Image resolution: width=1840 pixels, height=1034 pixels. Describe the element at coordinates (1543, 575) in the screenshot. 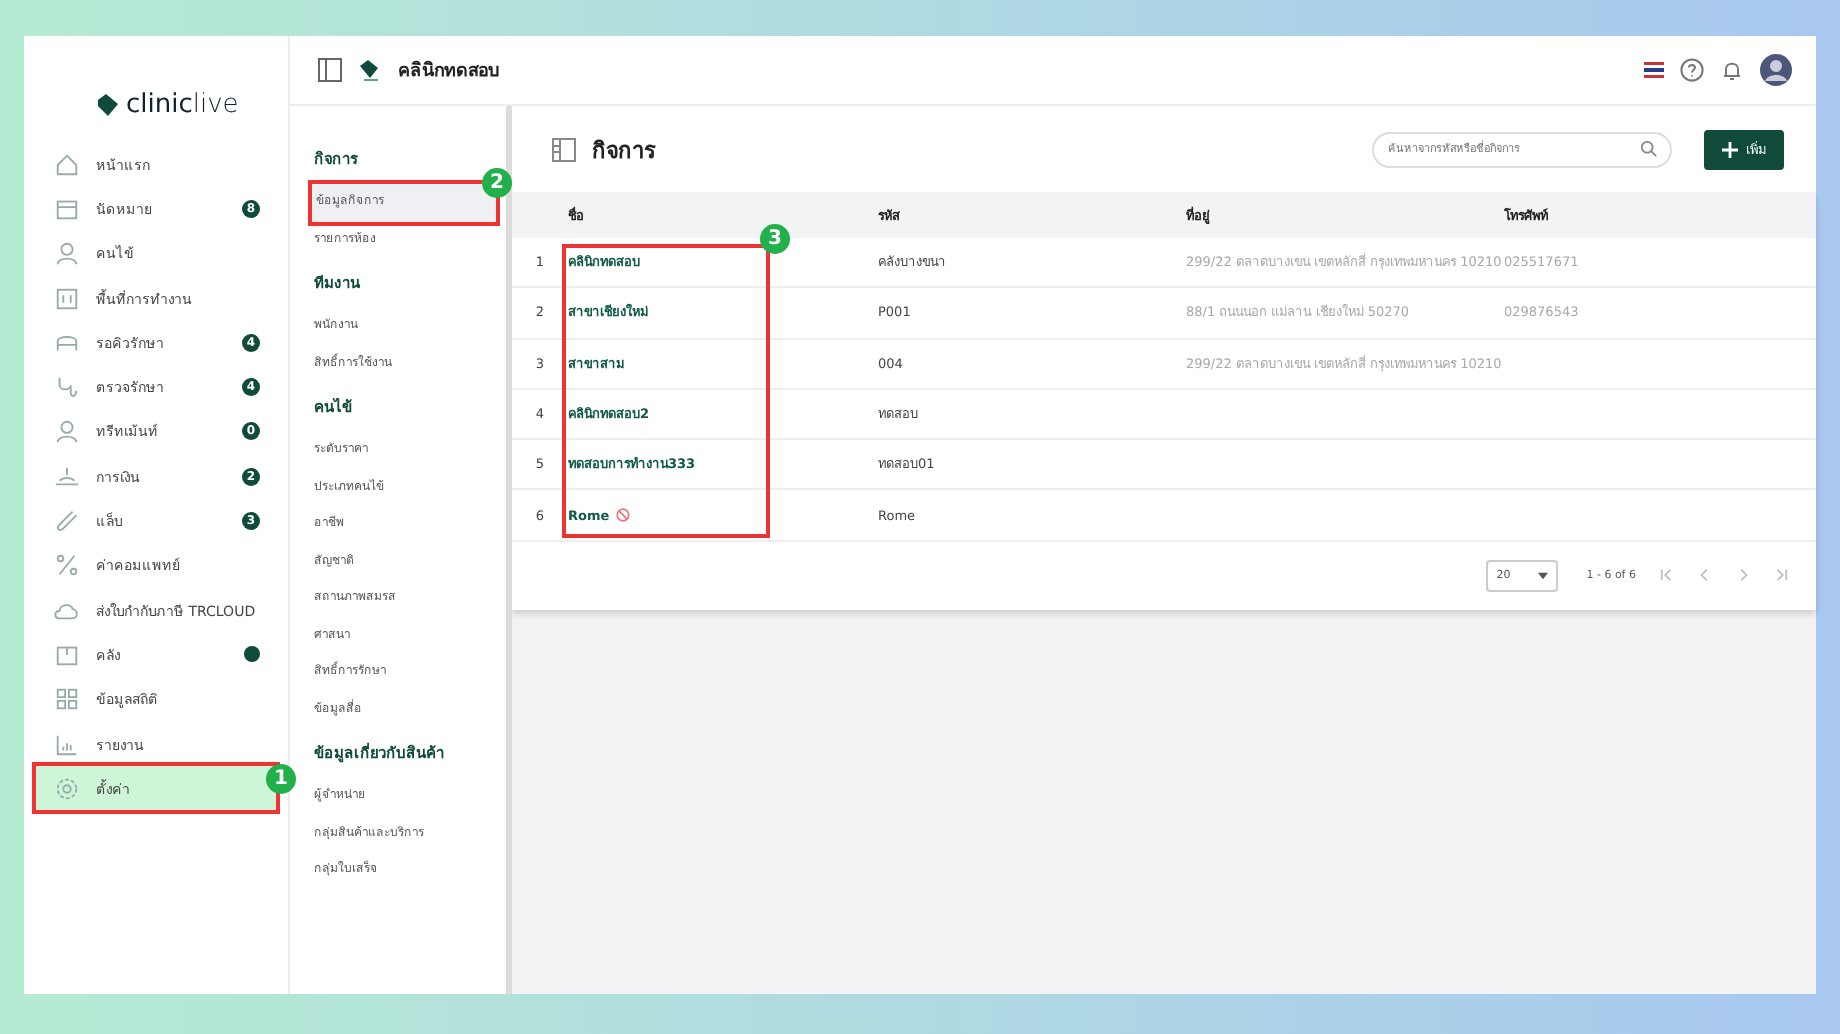

I see `caret-icon` at that location.